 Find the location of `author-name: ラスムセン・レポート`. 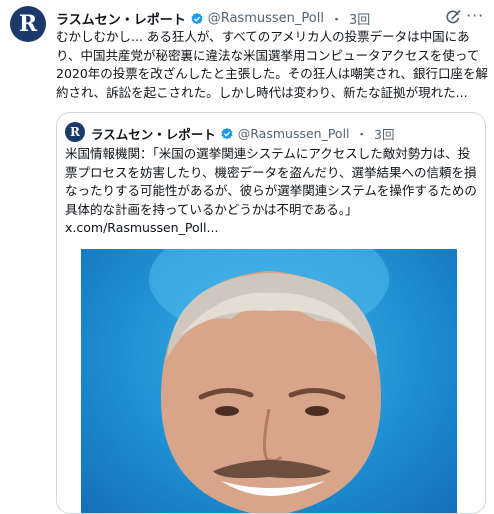

author-name: ラスムセン・レポート is located at coordinates (121, 18).